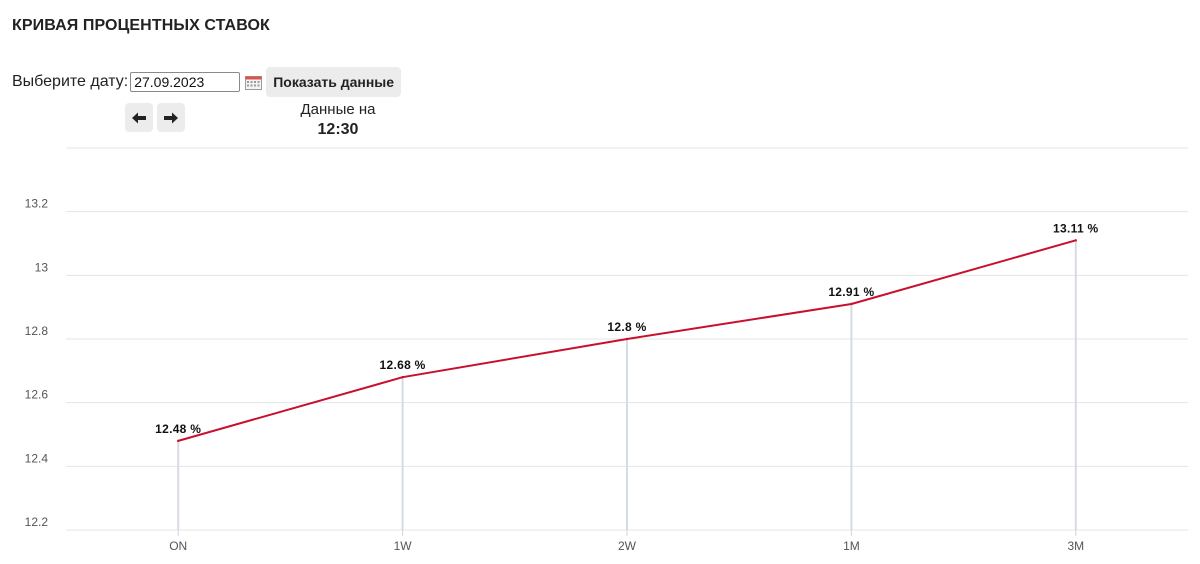 The height and width of the screenshot is (564, 1200). What do you see at coordinates (37, 458) in the screenshot?
I see `y-tick-label: 12.4` at bounding box center [37, 458].